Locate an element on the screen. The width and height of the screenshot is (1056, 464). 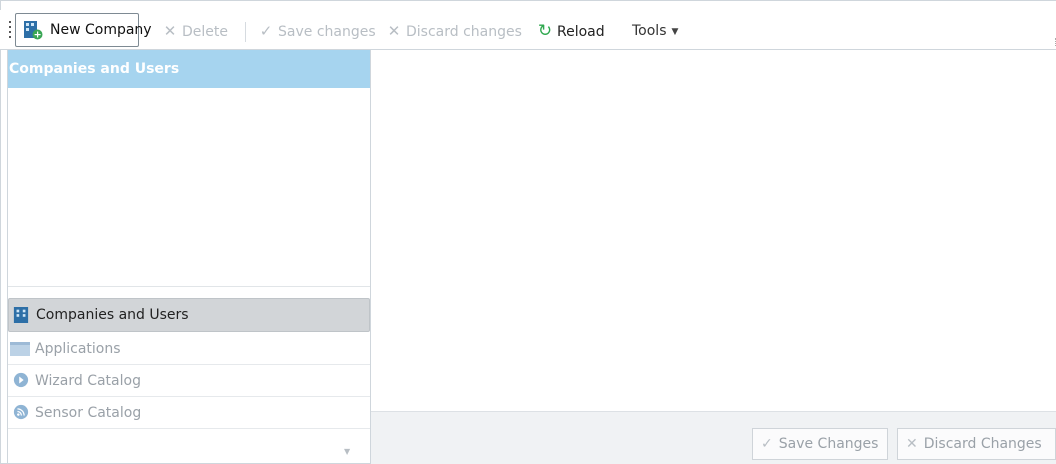
save-changes-label: Save changes is located at coordinates (327, 32).